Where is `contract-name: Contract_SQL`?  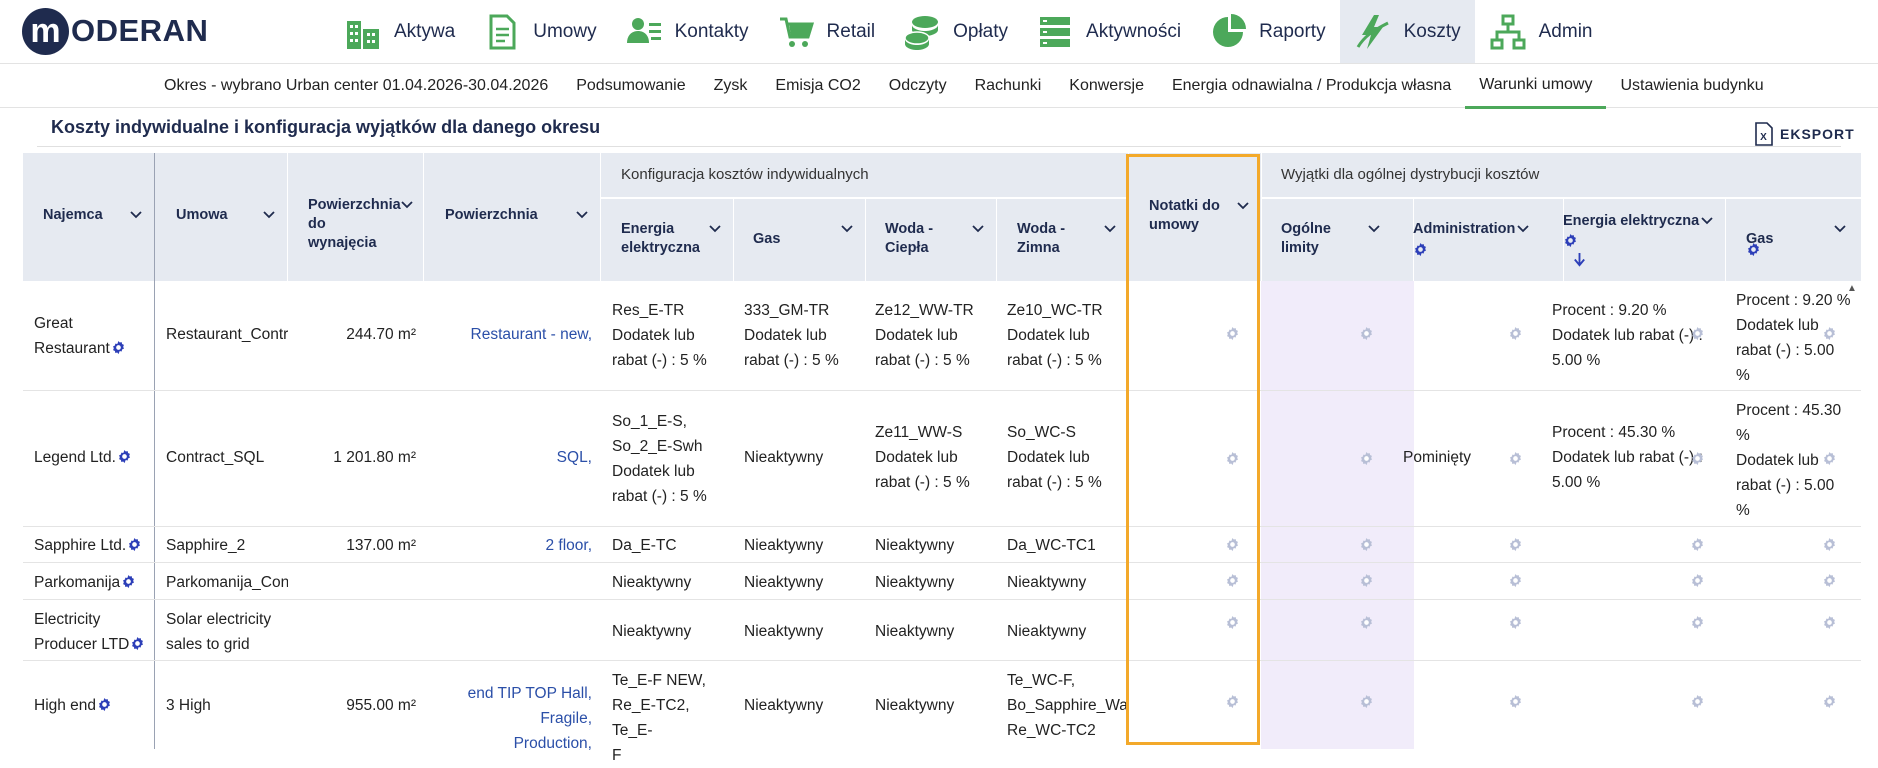 contract-name: Contract_SQL is located at coordinates (215, 457).